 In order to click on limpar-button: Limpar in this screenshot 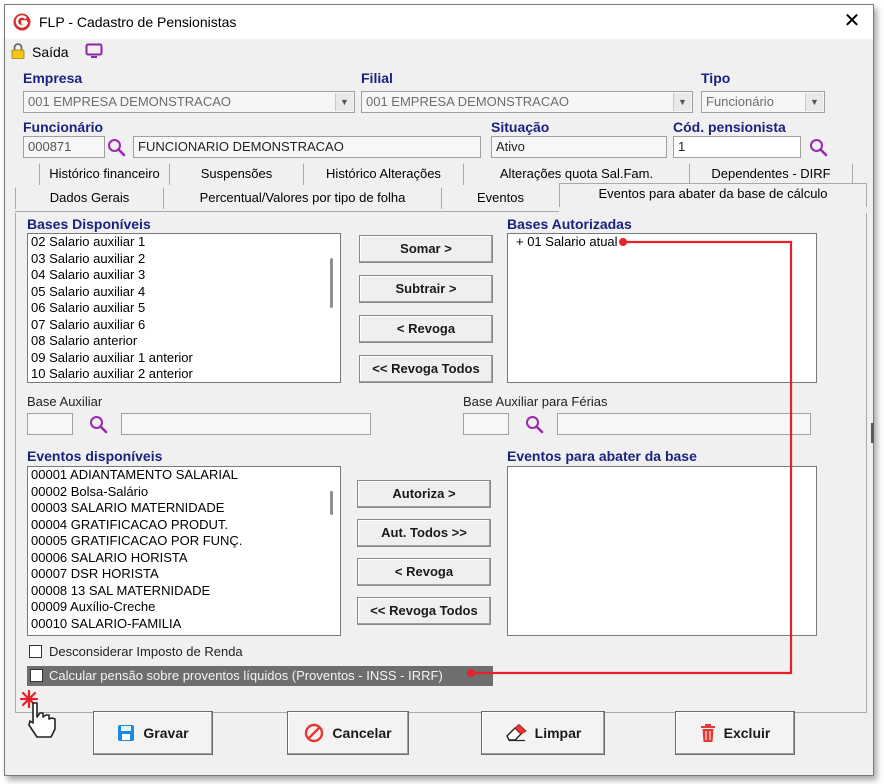, I will do `click(543, 733)`.